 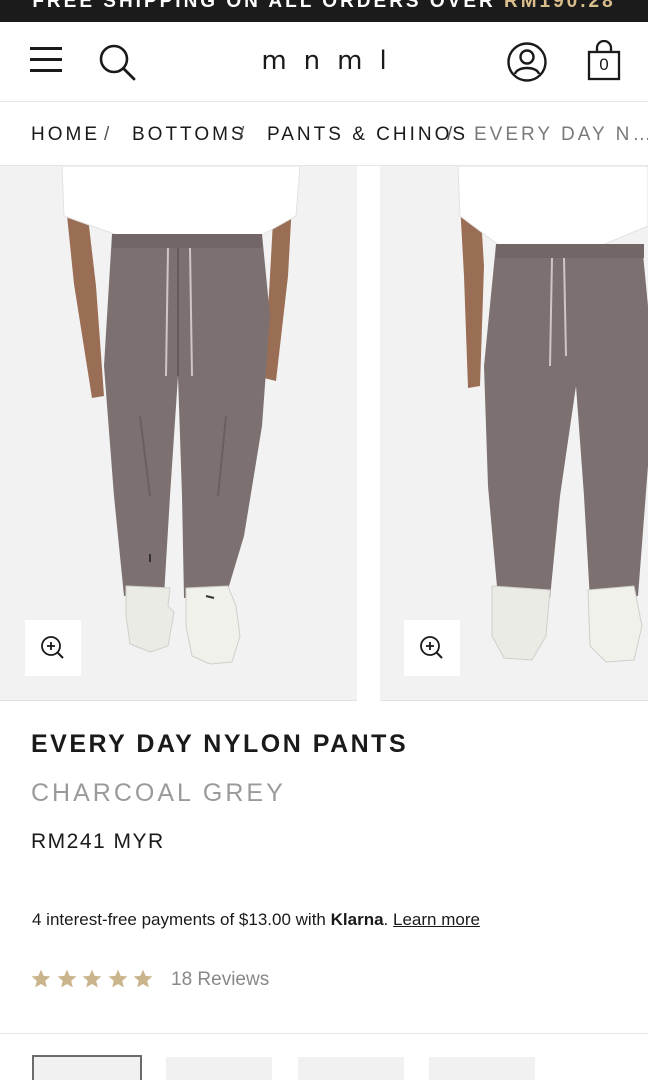 What do you see at coordinates (367, 135) in the screenshot?
I see `breadcrumb-pants-chinos: PANTS & CHINOS` at bounding box center [367, 135].